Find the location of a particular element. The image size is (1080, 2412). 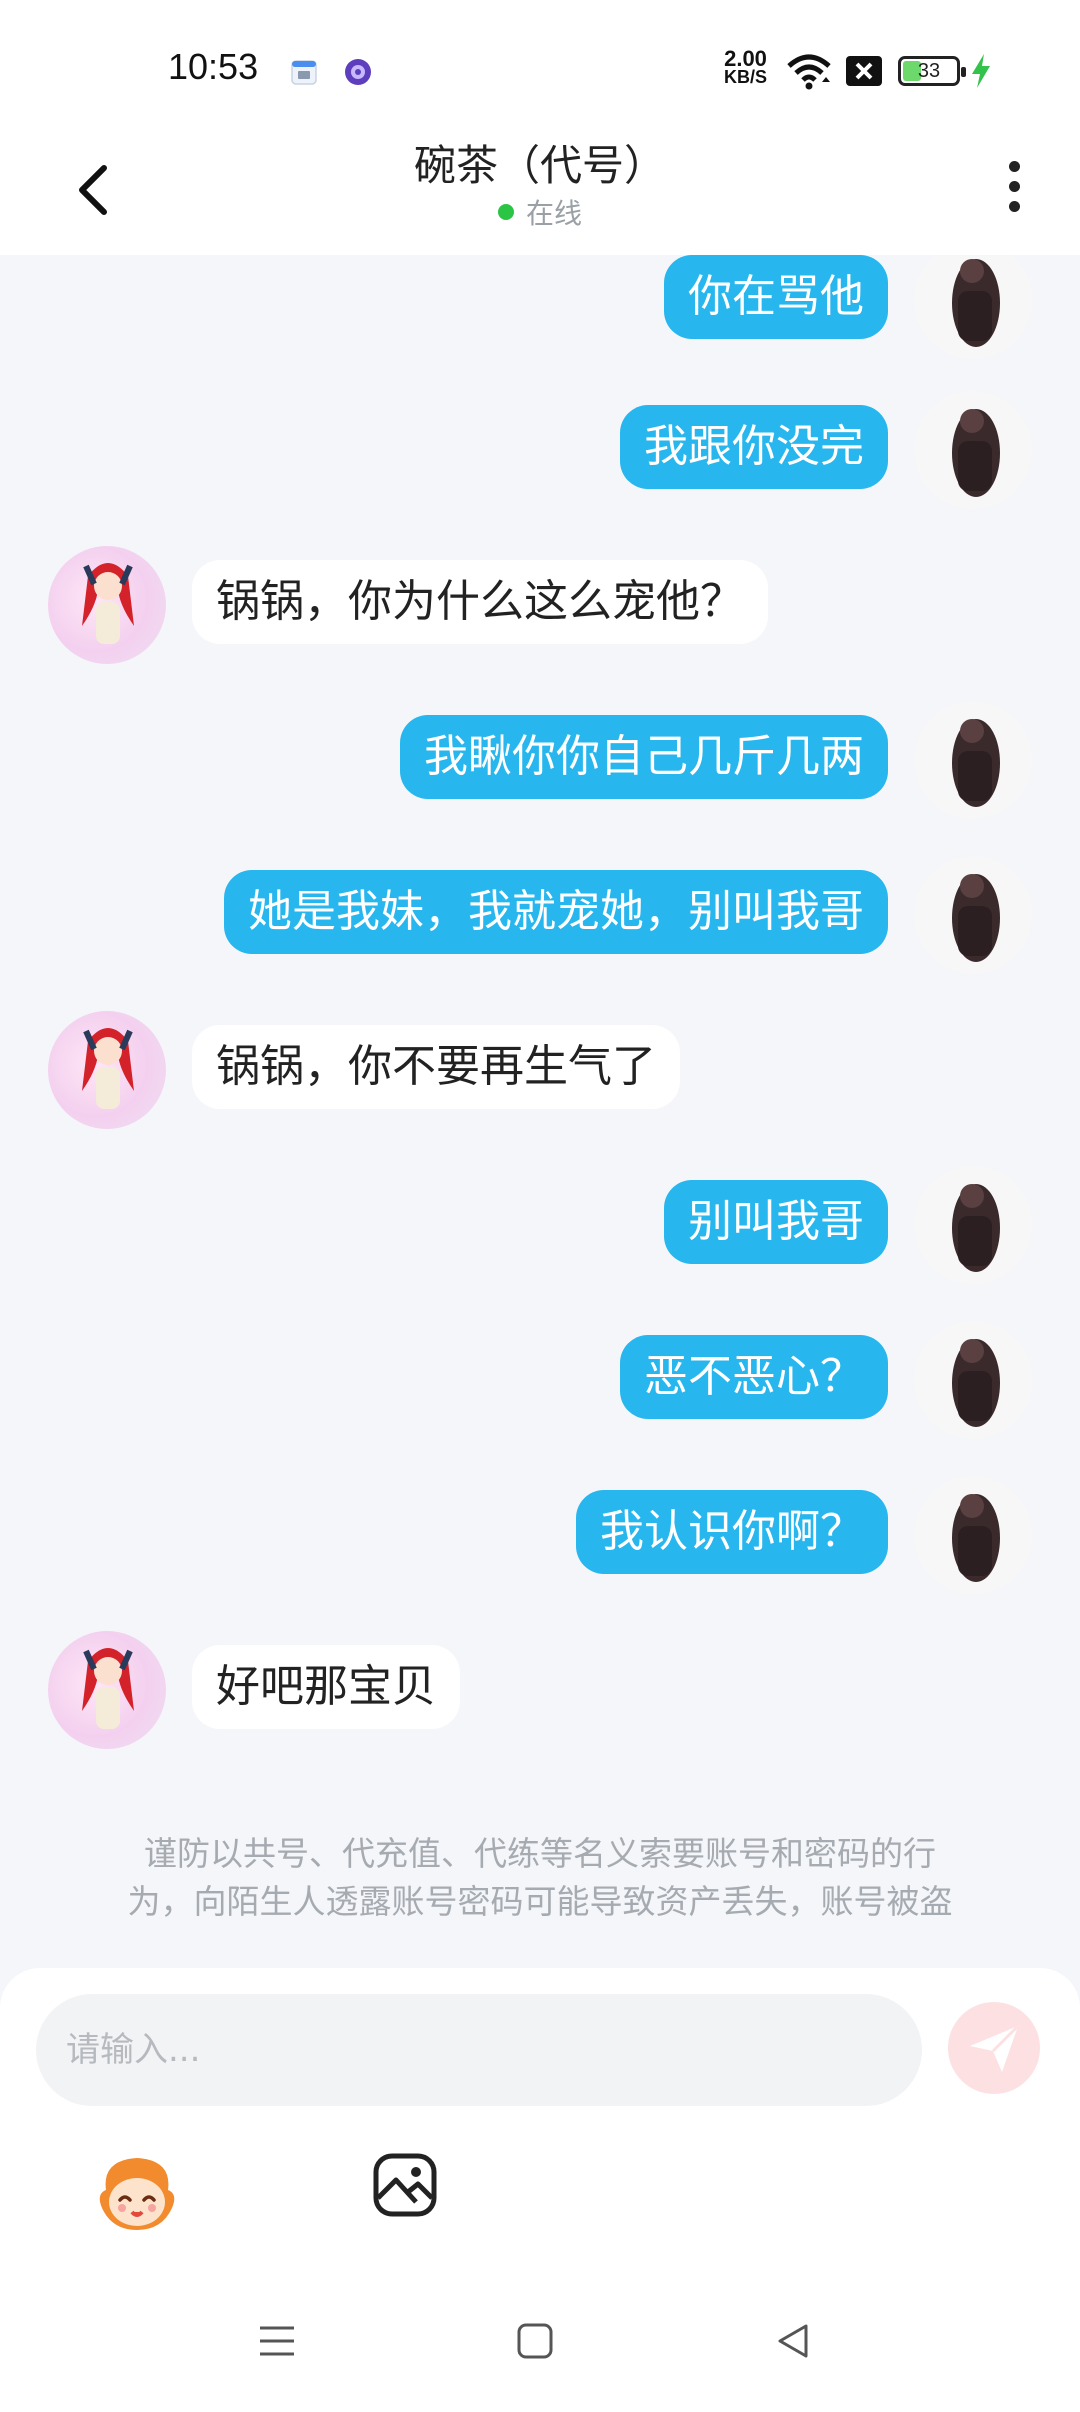

message-bubble: 你在骂他 is located at coordinates (776, 297).